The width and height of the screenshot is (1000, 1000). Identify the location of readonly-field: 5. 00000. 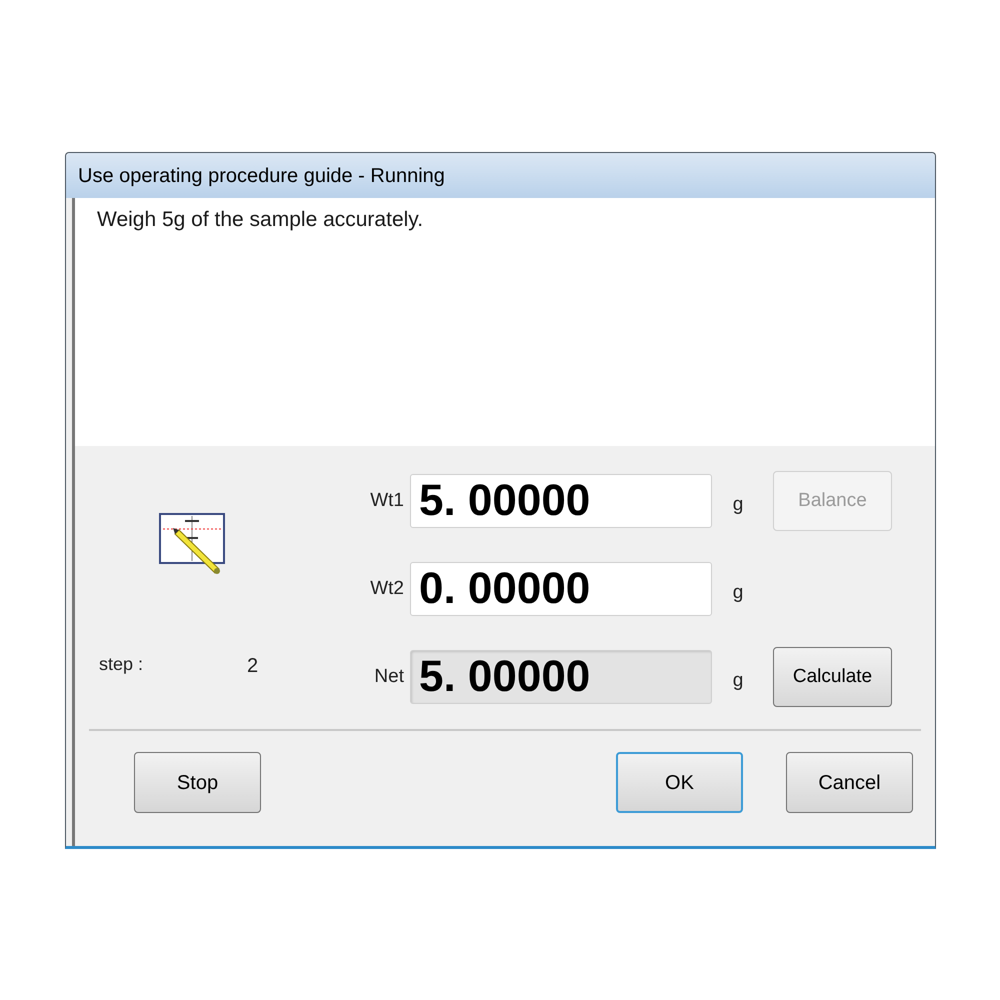
(561, 677).